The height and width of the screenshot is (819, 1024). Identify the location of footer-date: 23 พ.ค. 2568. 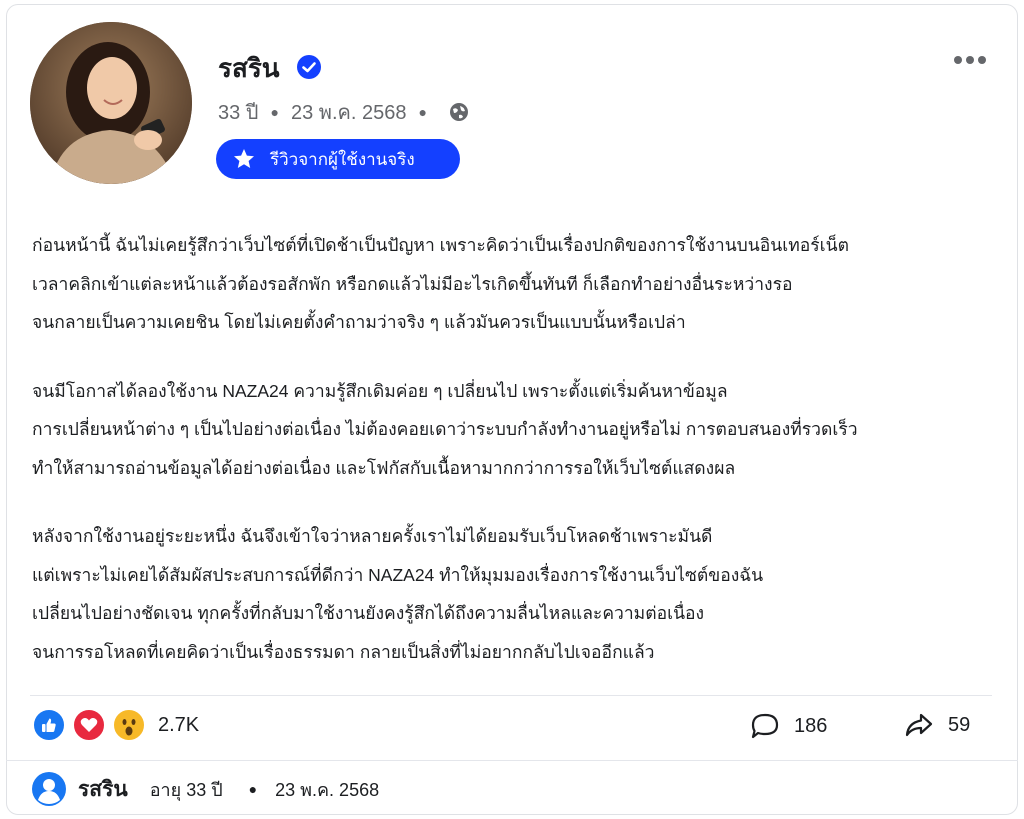
(327, 789).